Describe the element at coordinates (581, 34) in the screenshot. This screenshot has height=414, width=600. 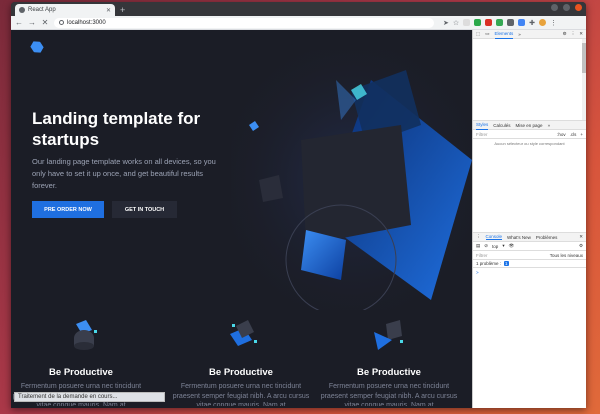
I see `close-icon: ✕` at that location.